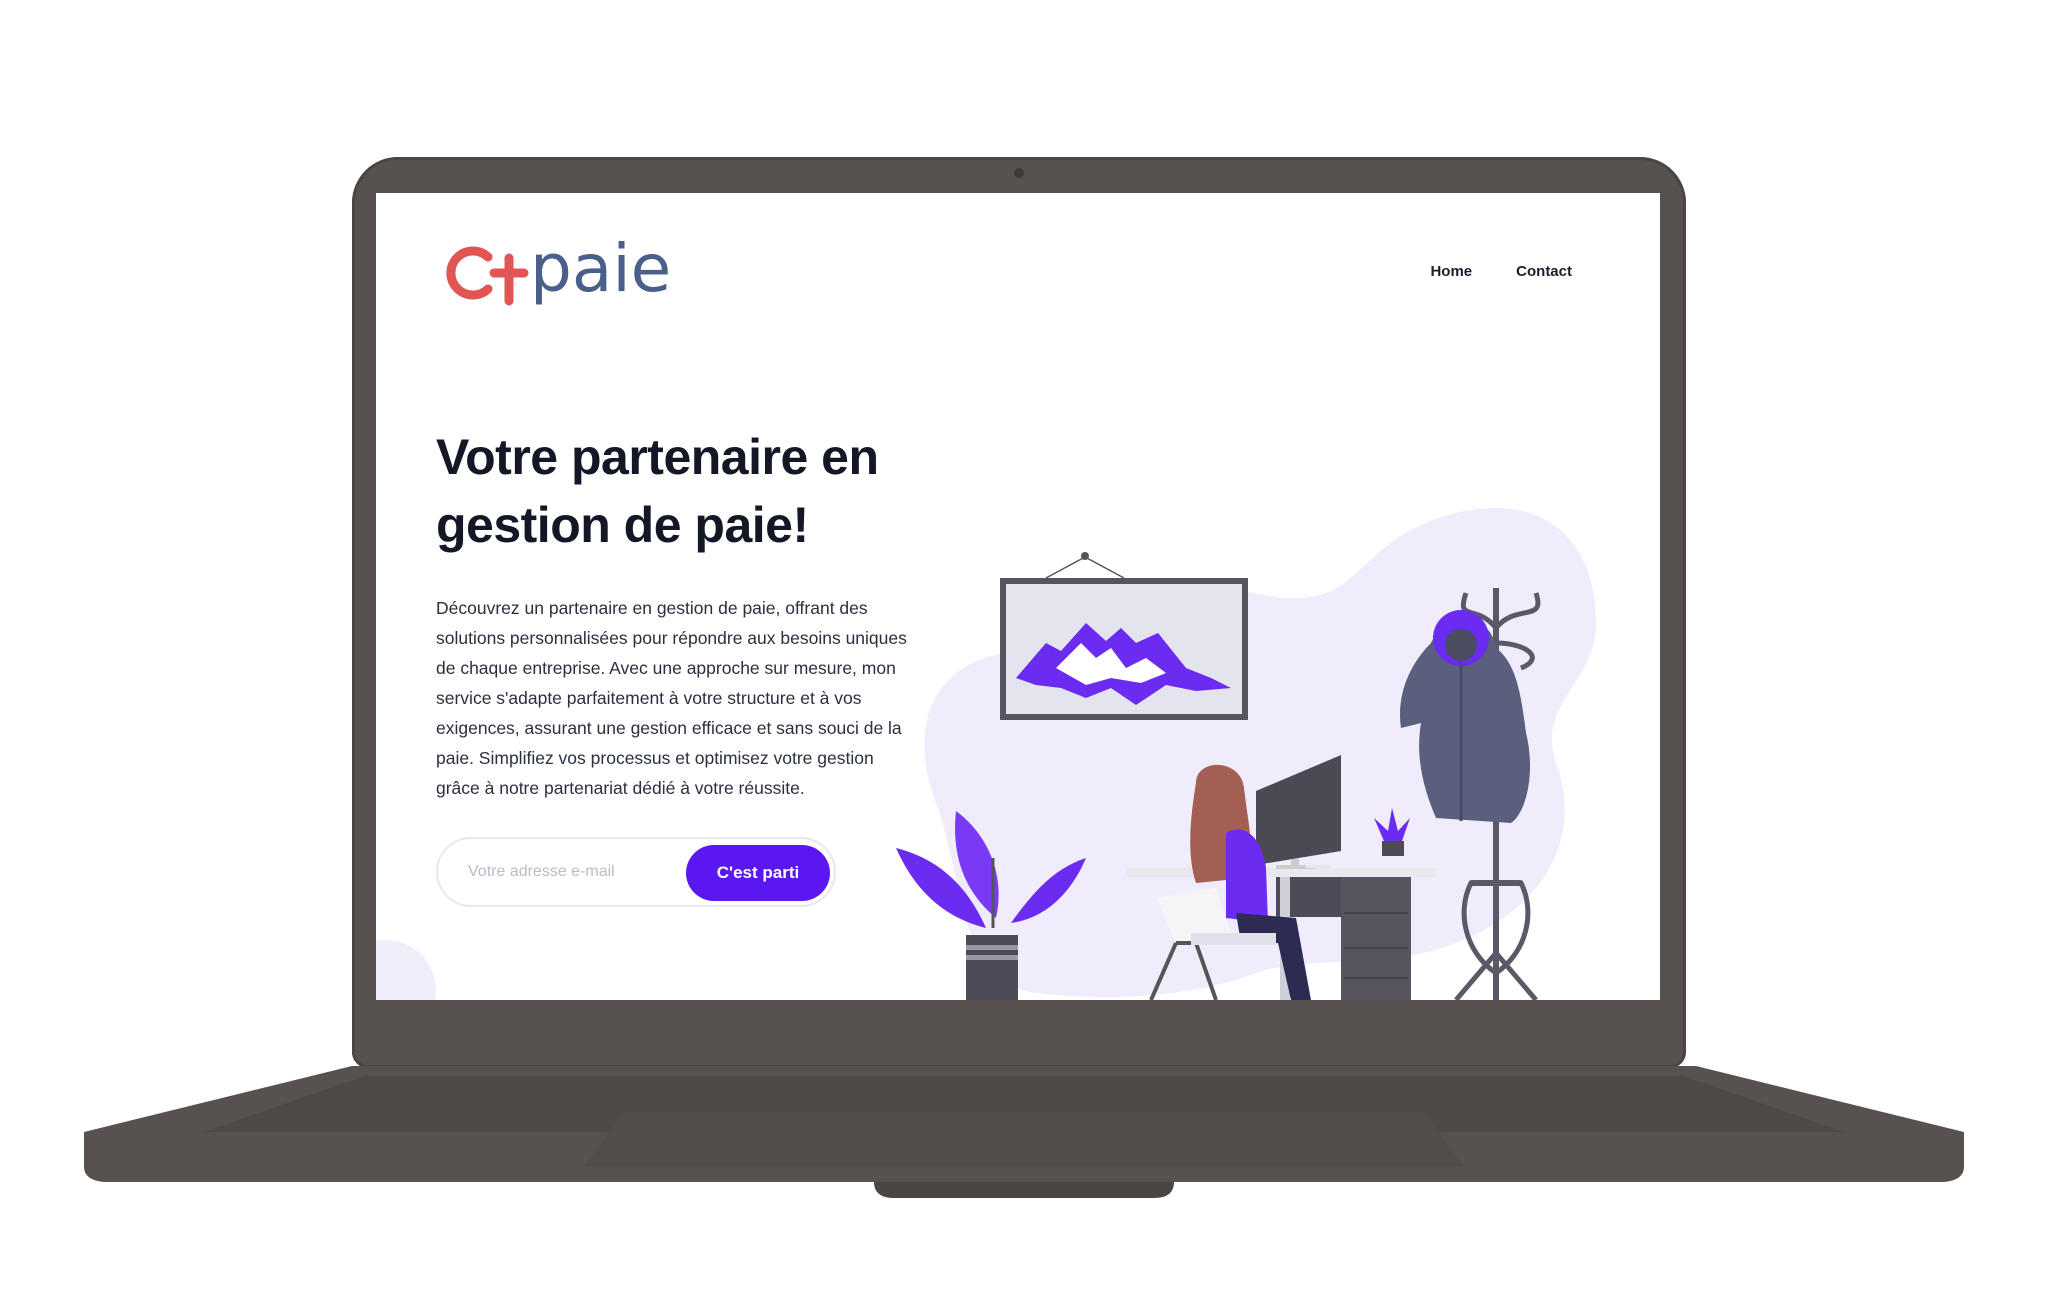 This screenshot has width=2046, height=1291. Describe the element at coordinates (1024, 1132) in the screenshot. I see `laptop-base` at that location.